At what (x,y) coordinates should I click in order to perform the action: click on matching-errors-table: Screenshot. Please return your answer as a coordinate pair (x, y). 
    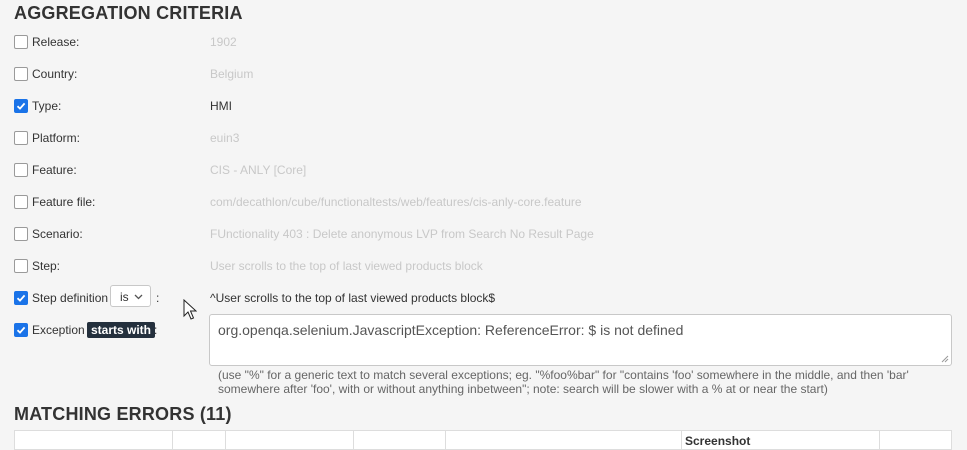
    Looking at the image, I should click on (483, 440).